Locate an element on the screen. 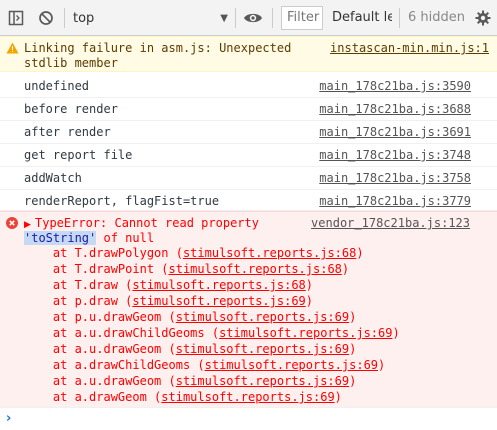 The width and height of the screenshot is (497, 430). console-prompt: › is located at coordinates (248, 419).